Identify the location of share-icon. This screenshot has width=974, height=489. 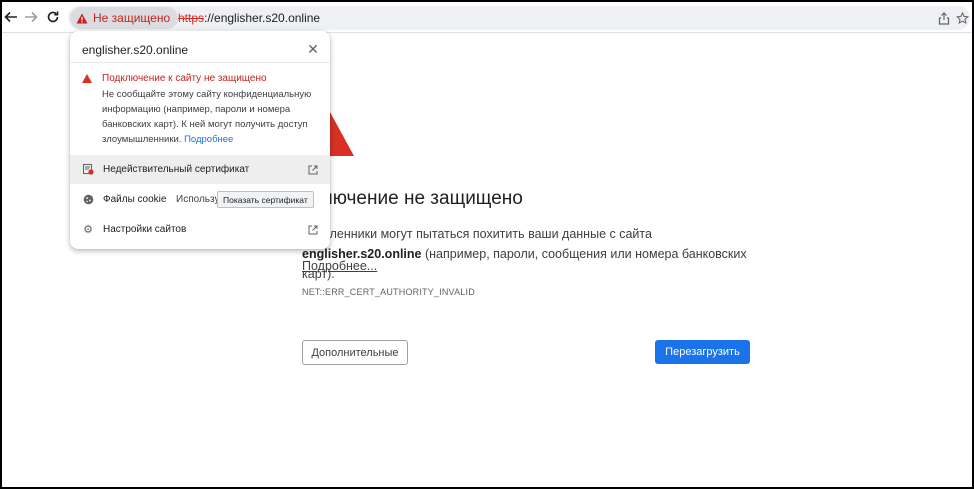
(944, 18).